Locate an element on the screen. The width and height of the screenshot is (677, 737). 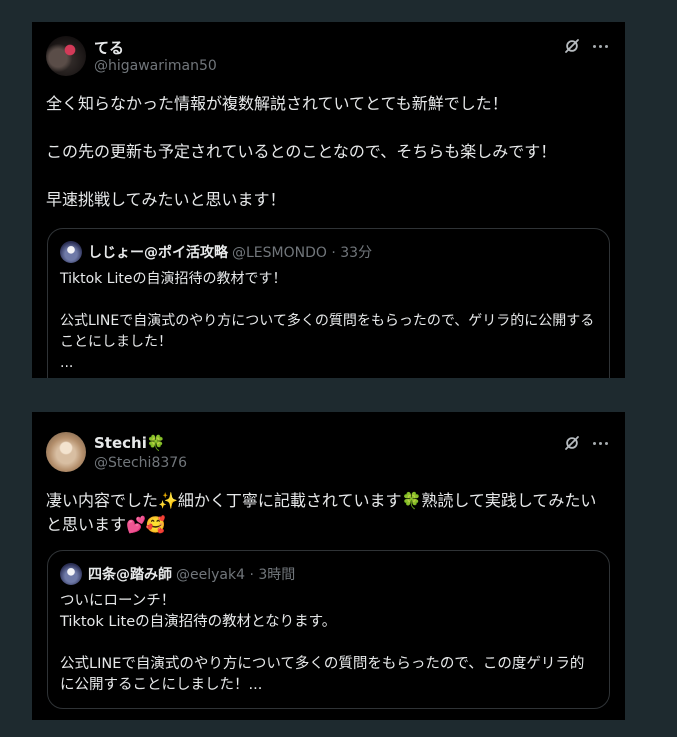
quoted-author-meta: @LESMONDO · 33分 is located at coordinates (302, 253).